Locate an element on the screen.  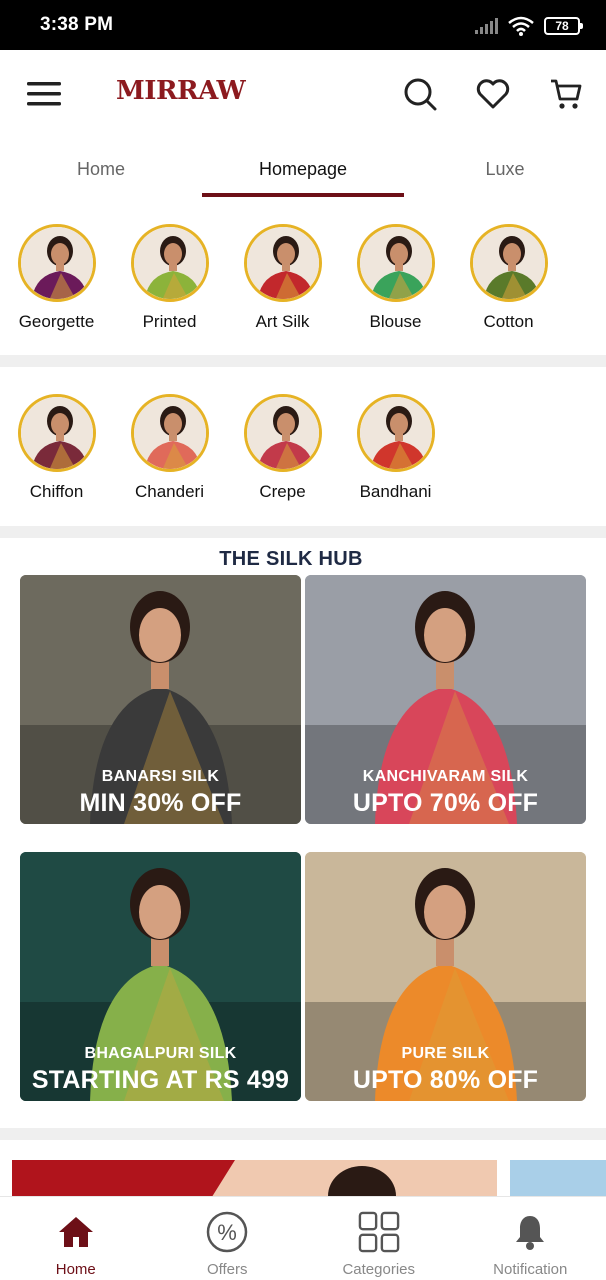
promo-banner-strip is located at coordinates (303, 1168).